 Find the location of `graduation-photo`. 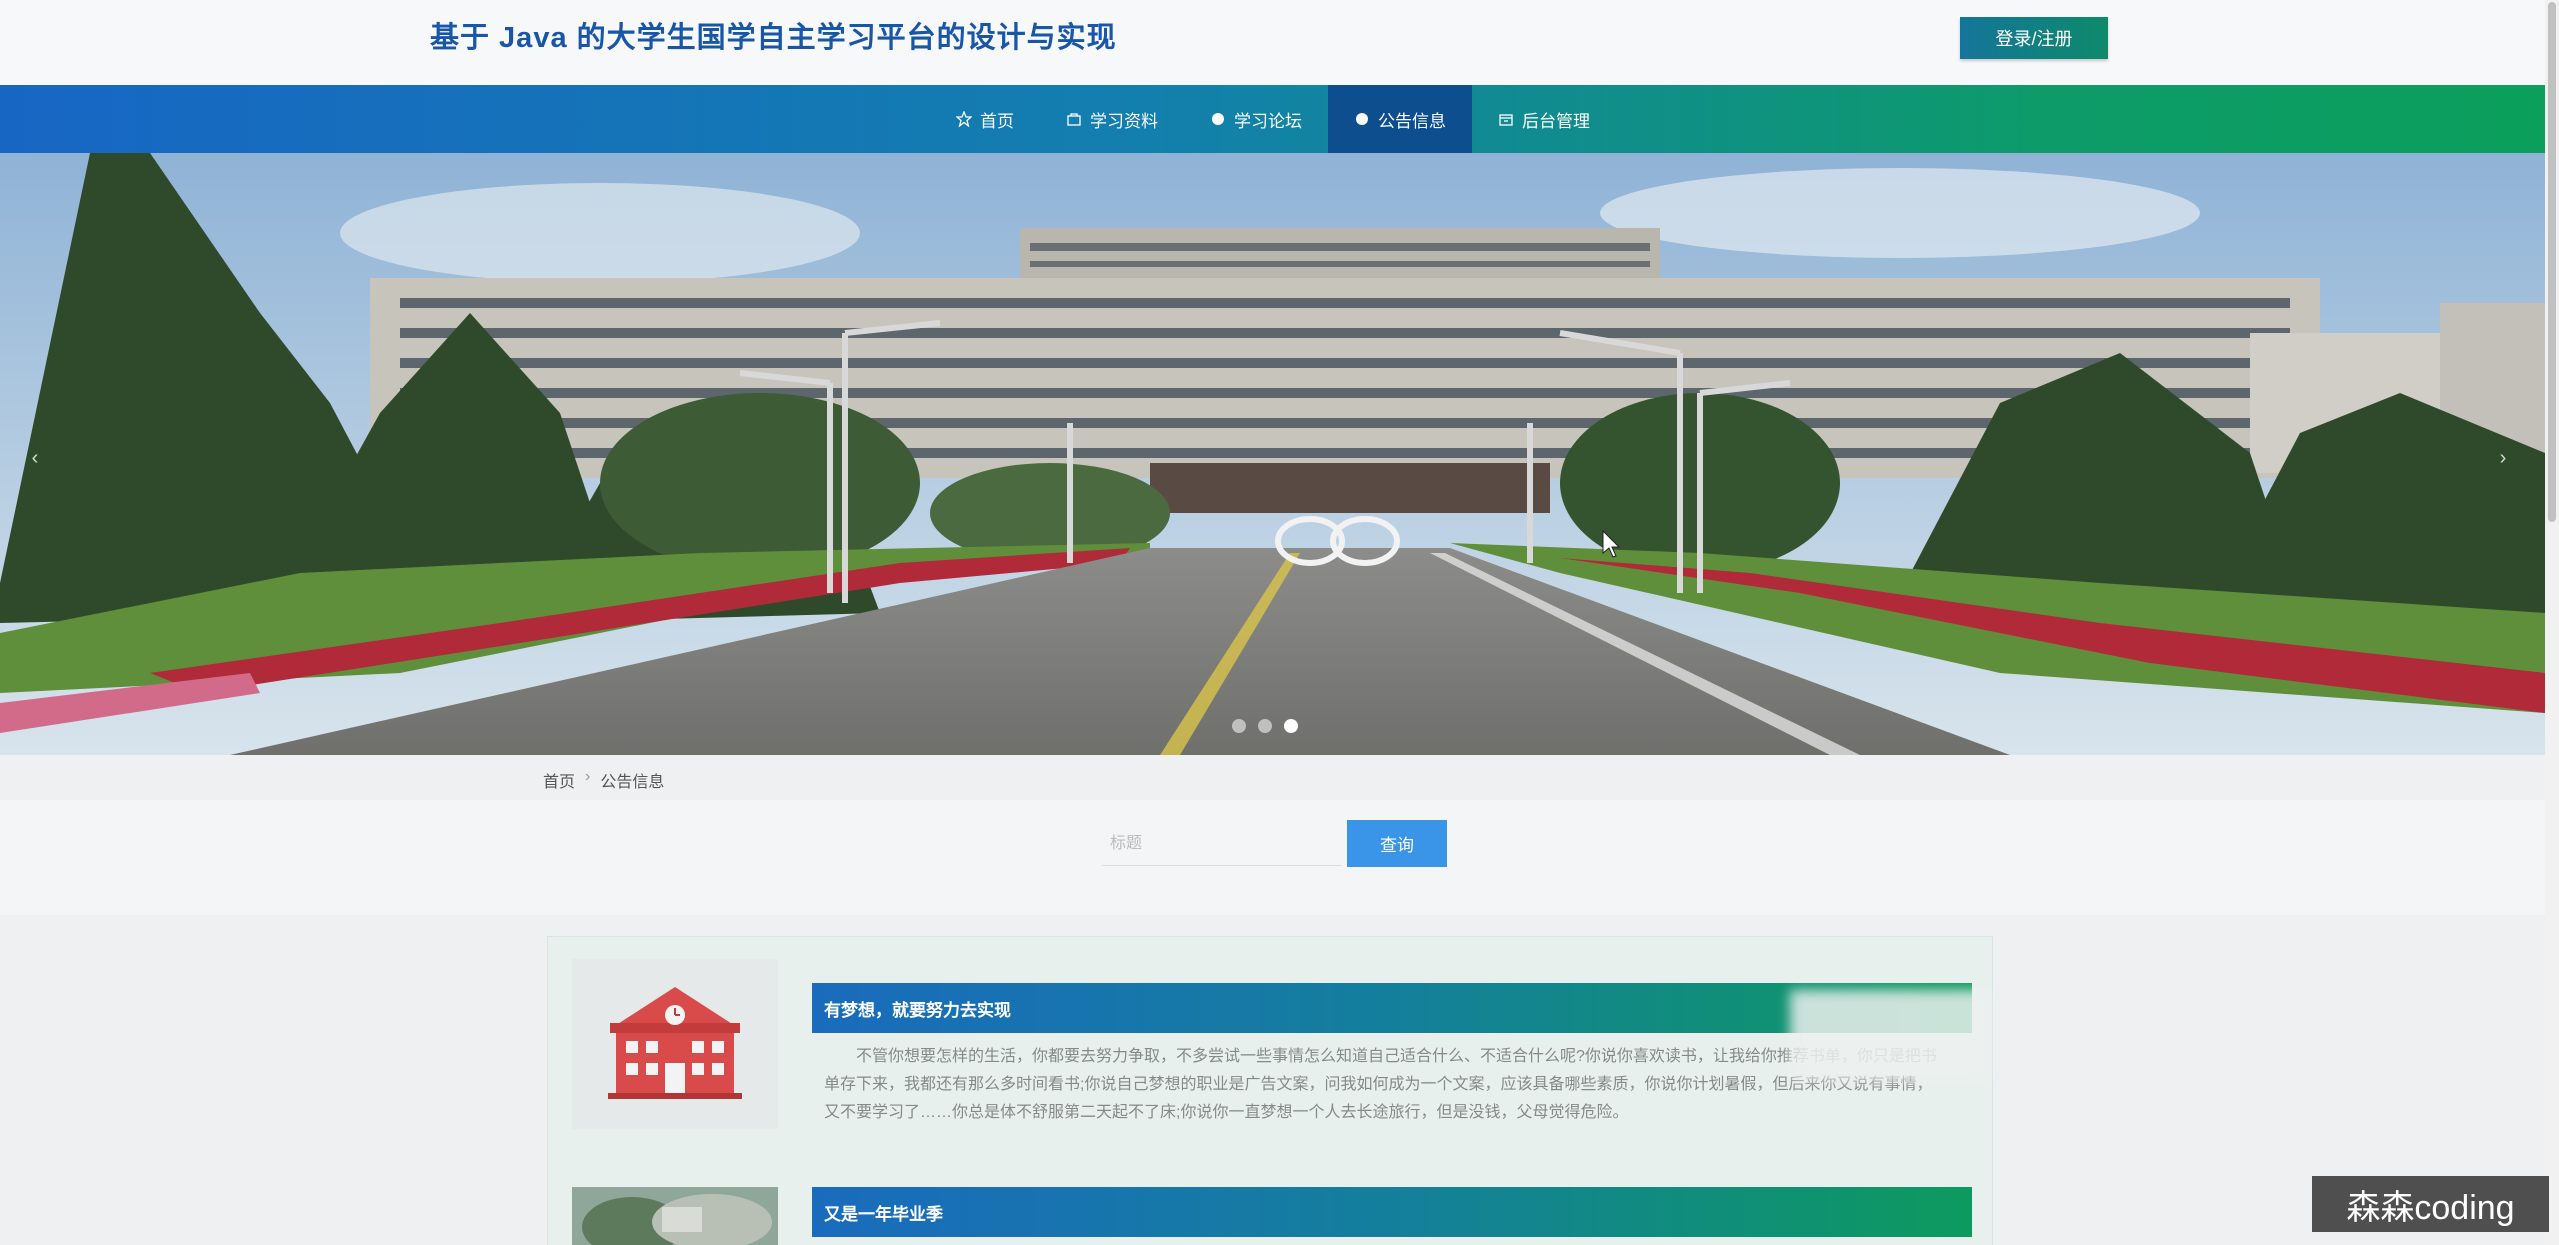

graduation-photo is located at coordinates (675, 1216).